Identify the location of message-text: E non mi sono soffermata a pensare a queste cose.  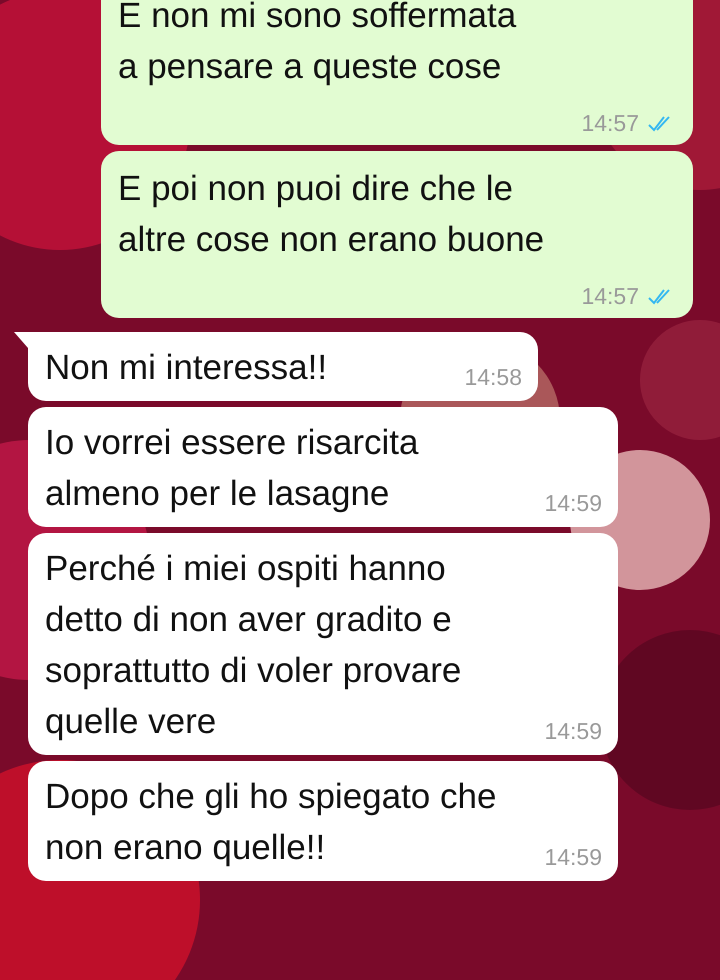
(318, 44).